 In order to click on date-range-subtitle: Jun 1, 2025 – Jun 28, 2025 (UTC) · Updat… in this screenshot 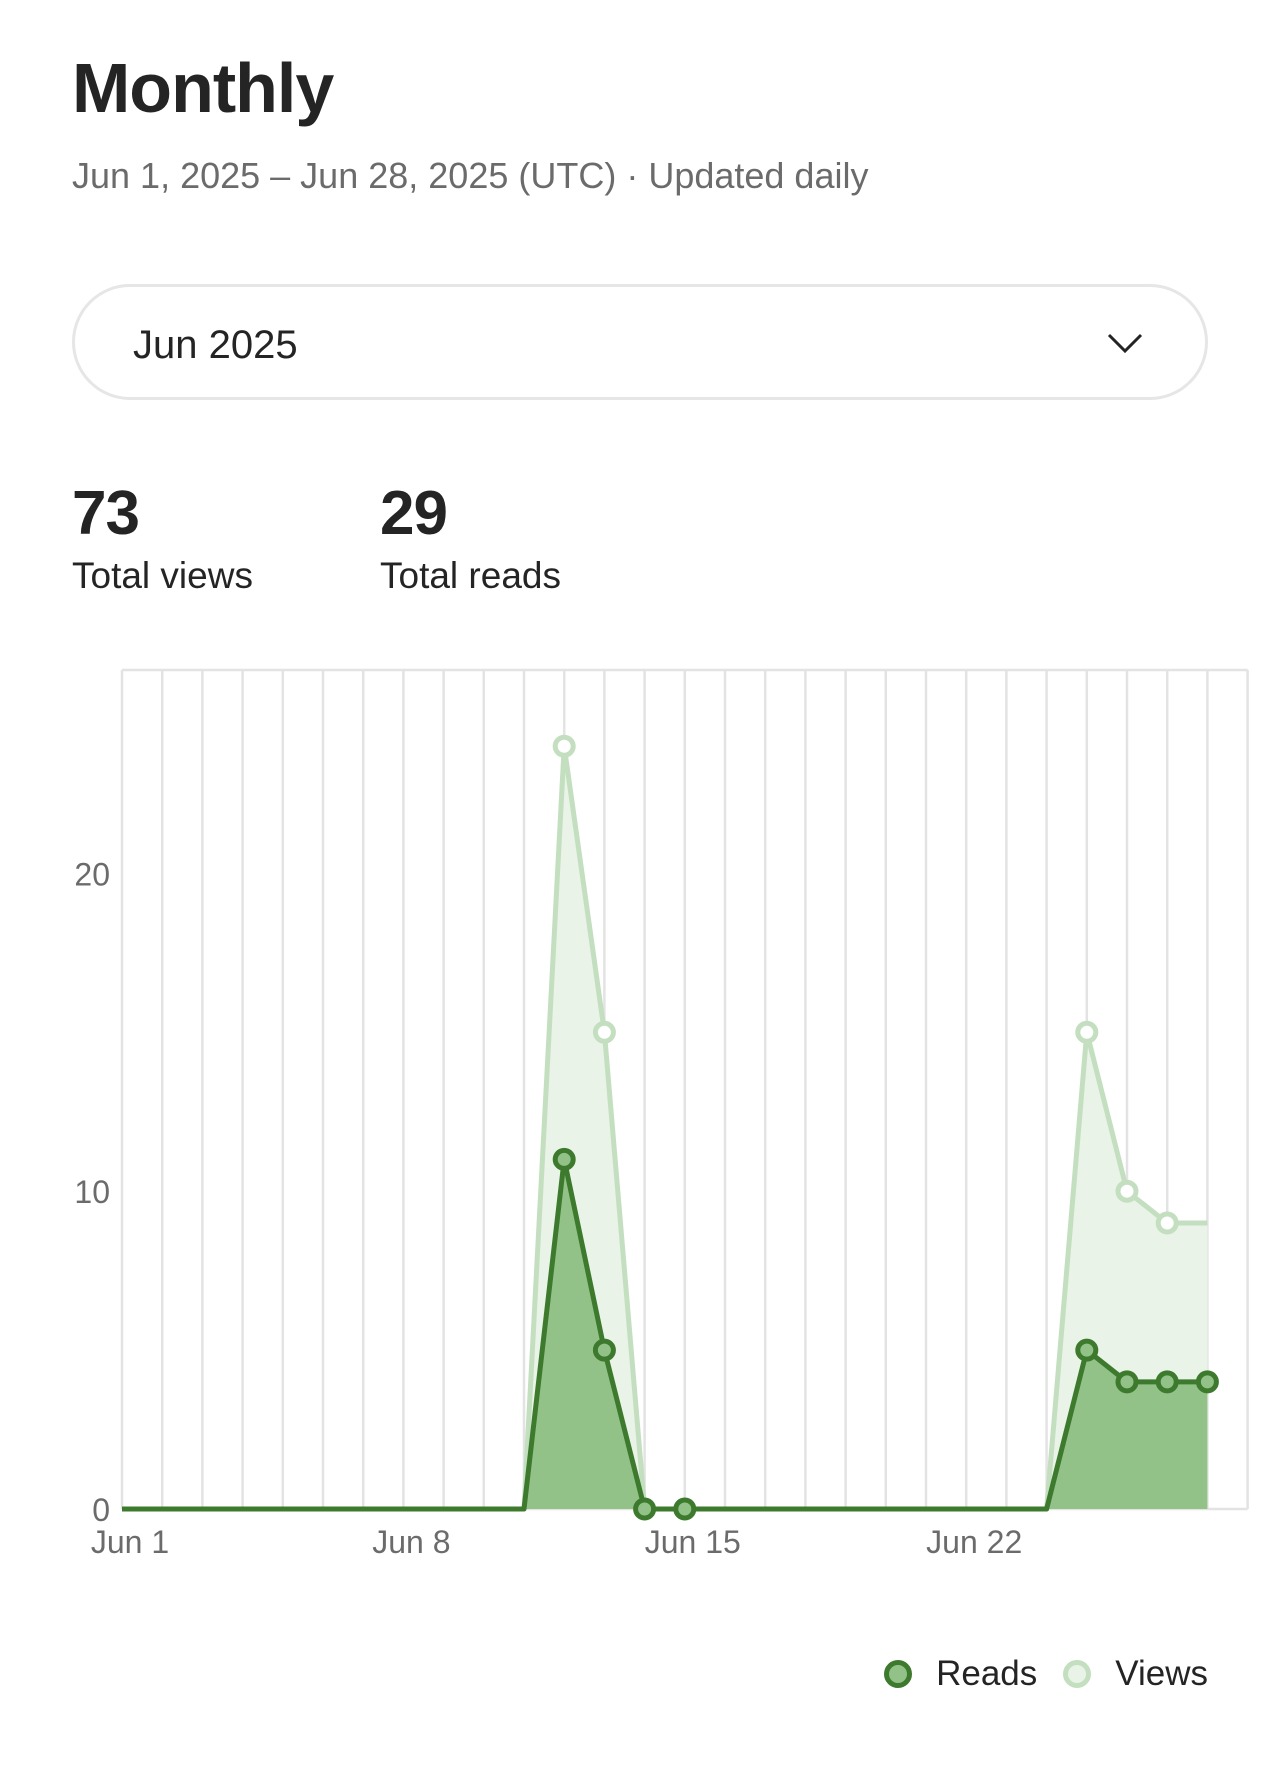, I will do `click(470, 175)`.